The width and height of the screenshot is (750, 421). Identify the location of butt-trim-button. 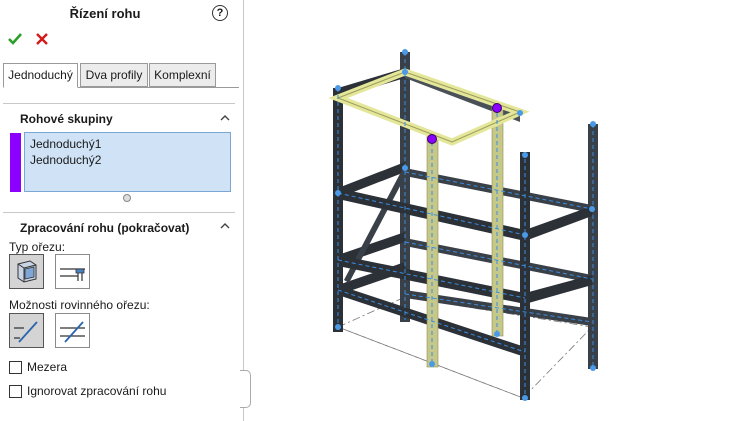
(72, 271).